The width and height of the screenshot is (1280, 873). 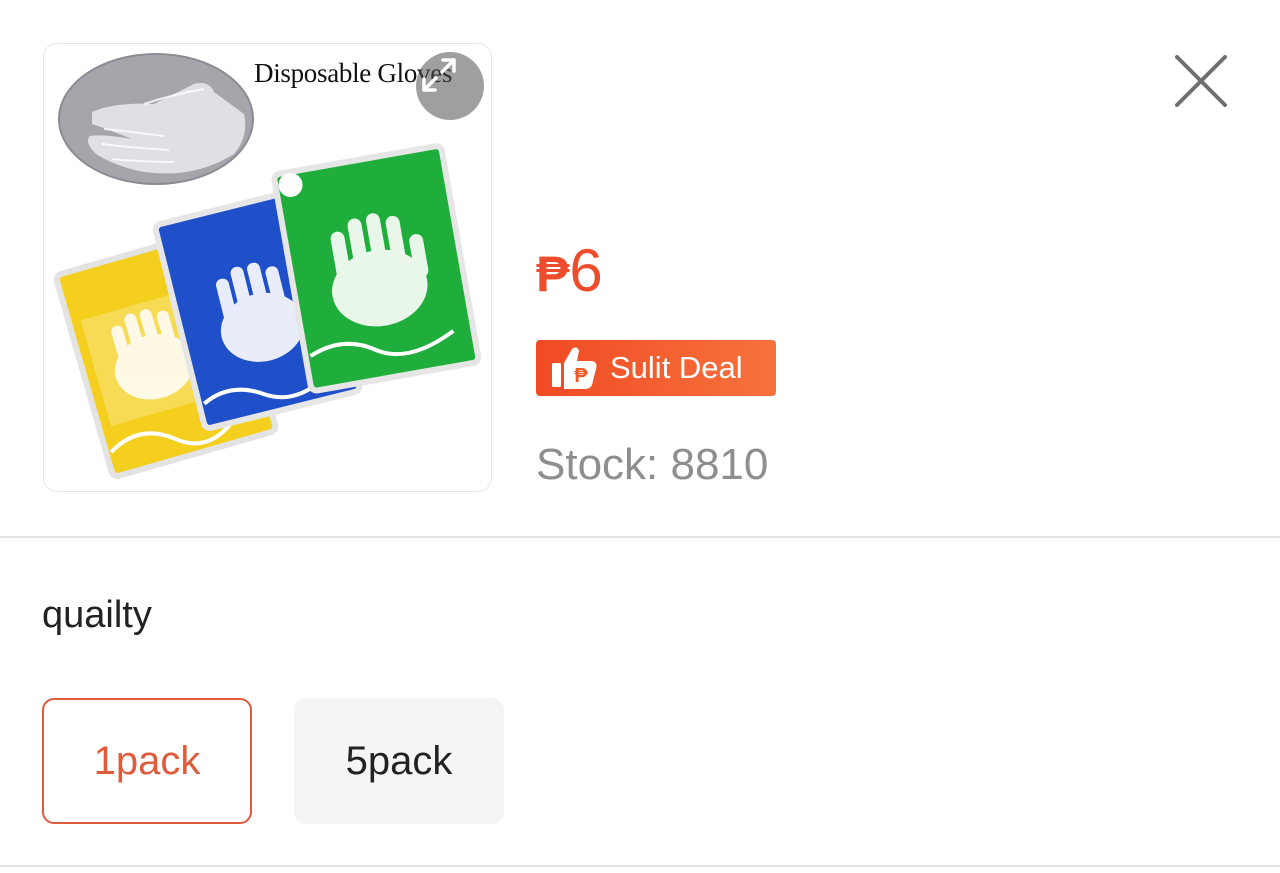 I want to click on option-1pack: 1pack, so click(x=147, y=761).